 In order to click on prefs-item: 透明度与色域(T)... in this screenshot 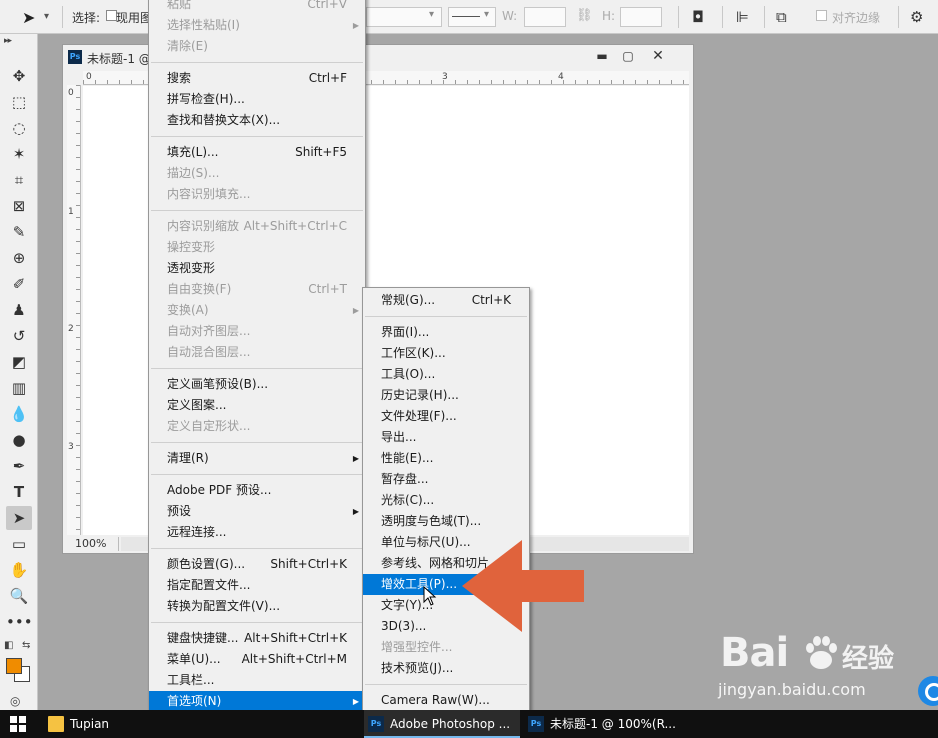, I will do `click(446, 521)`.